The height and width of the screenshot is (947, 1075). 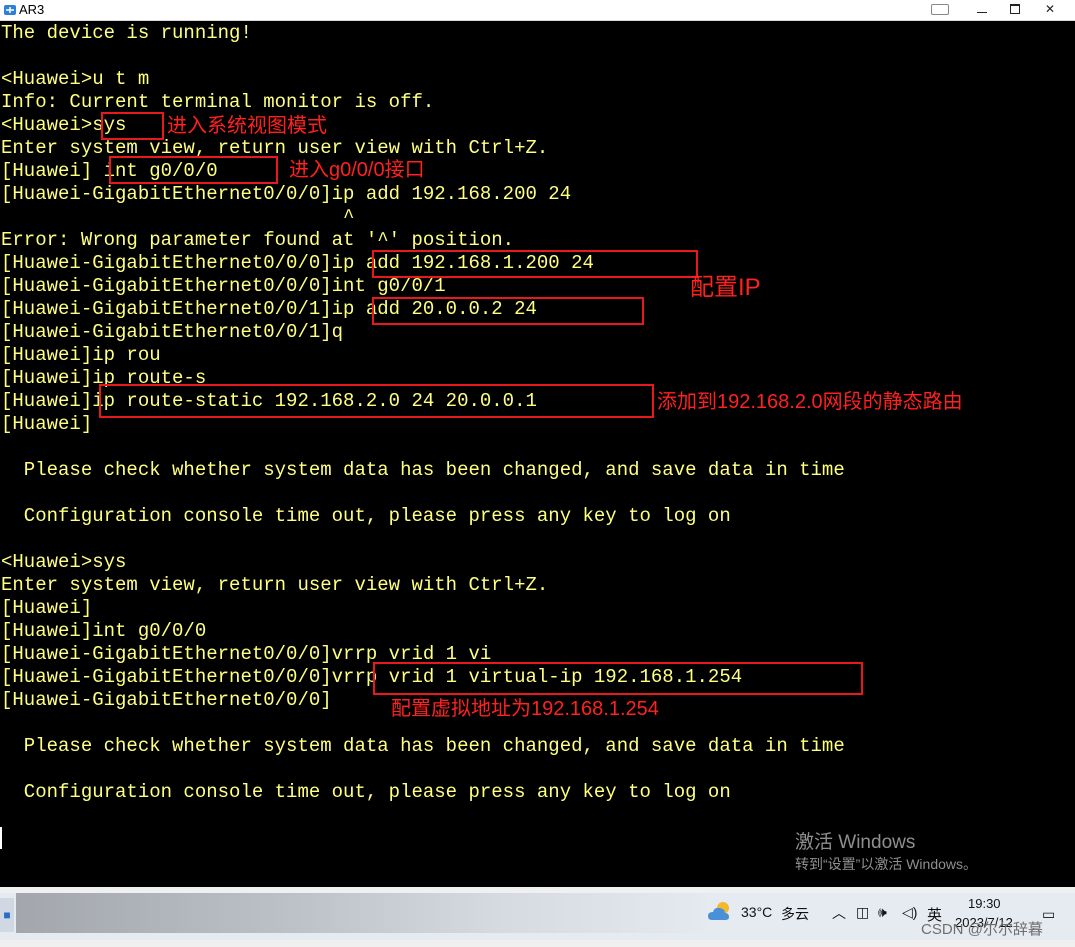 What do you see at coordinates (982, 929) in the screenshot?
I see `csdn-watermark: CSDN @尔尔辞暮` at bounding box center [982, 929].